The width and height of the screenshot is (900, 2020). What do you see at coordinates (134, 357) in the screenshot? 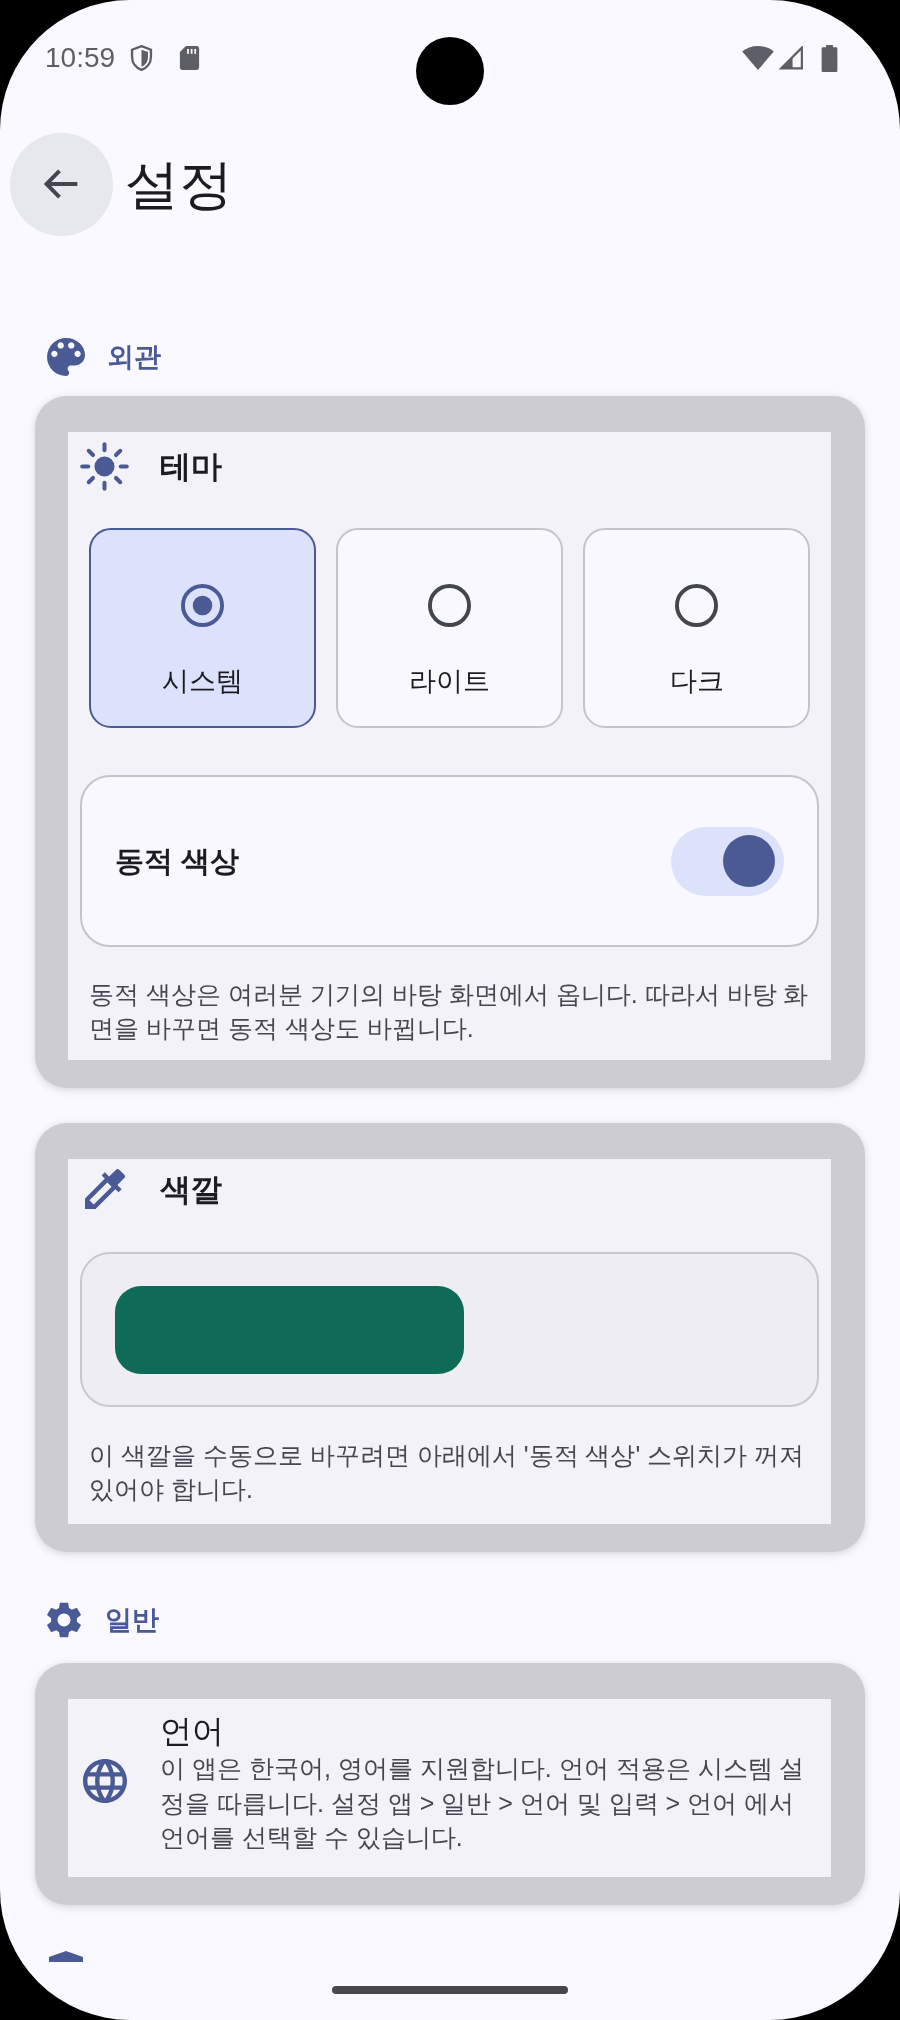
I see `section-header: 외관` at bounding box center [134, 357].